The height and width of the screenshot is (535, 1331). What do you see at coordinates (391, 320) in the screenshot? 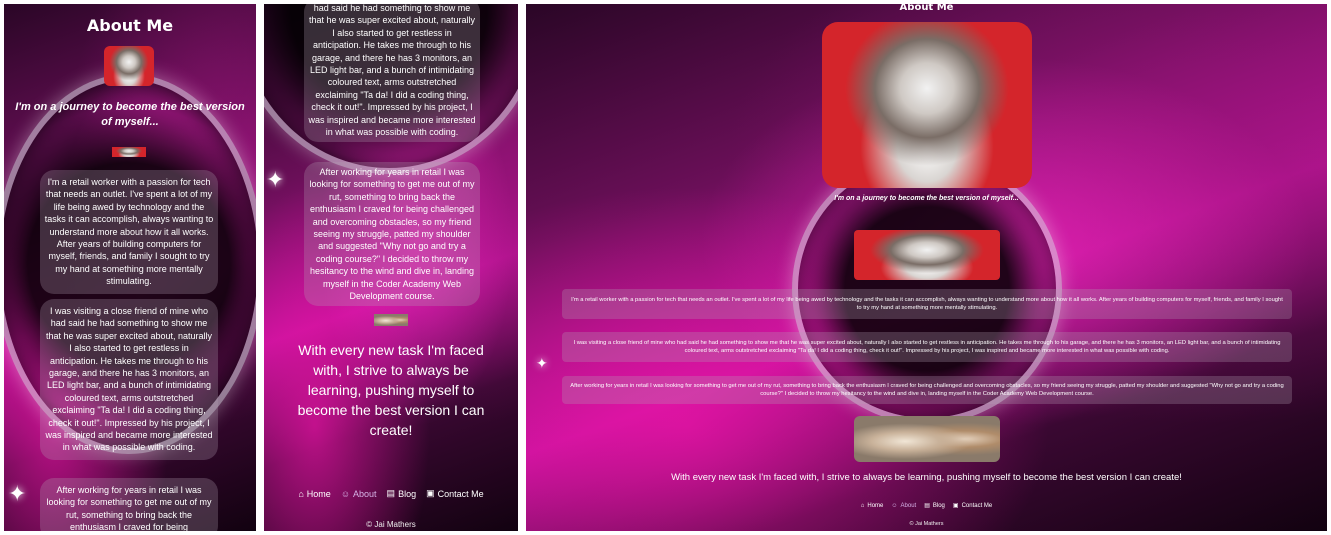
I see `sleeping-cat-thumbnail` at bounding box center [391, 320].